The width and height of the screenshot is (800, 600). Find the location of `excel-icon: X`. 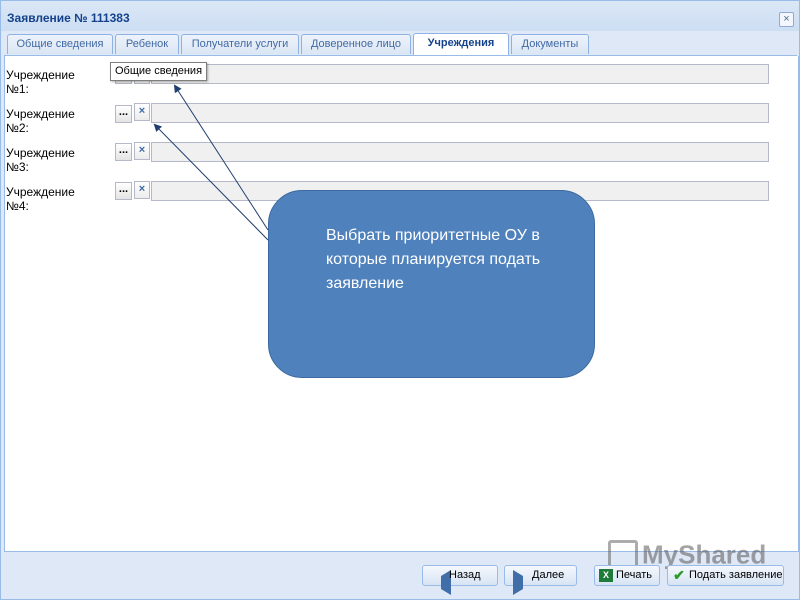

excel-icon: X is located at coordinates (606, 575).